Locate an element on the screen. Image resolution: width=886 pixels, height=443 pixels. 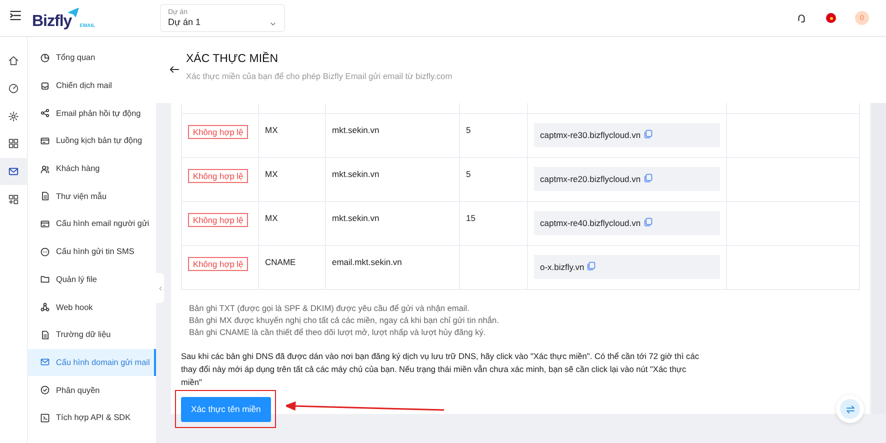
note-text: Bản ghi TXT (được gọi là SPF & DKIM) được yêu cầu để gửi và nhận email. is located at coordinates (329, 308).